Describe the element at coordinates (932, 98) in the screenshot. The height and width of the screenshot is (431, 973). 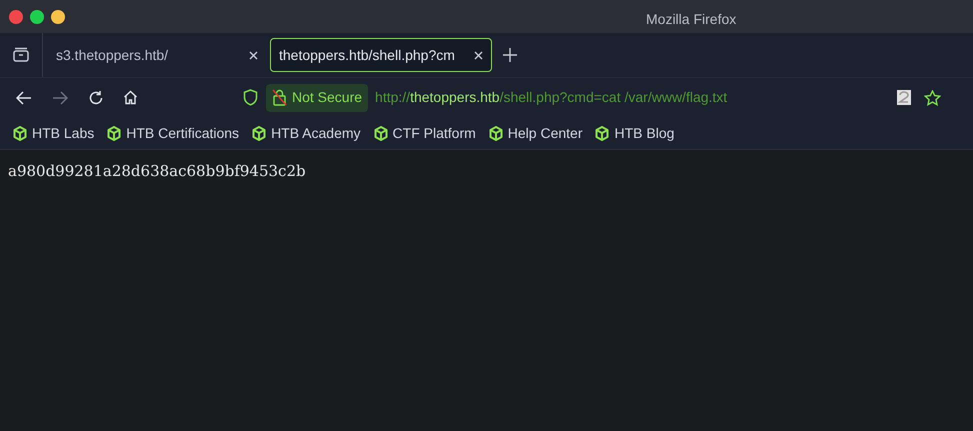
I see `bookmark-star-icon` at that location.